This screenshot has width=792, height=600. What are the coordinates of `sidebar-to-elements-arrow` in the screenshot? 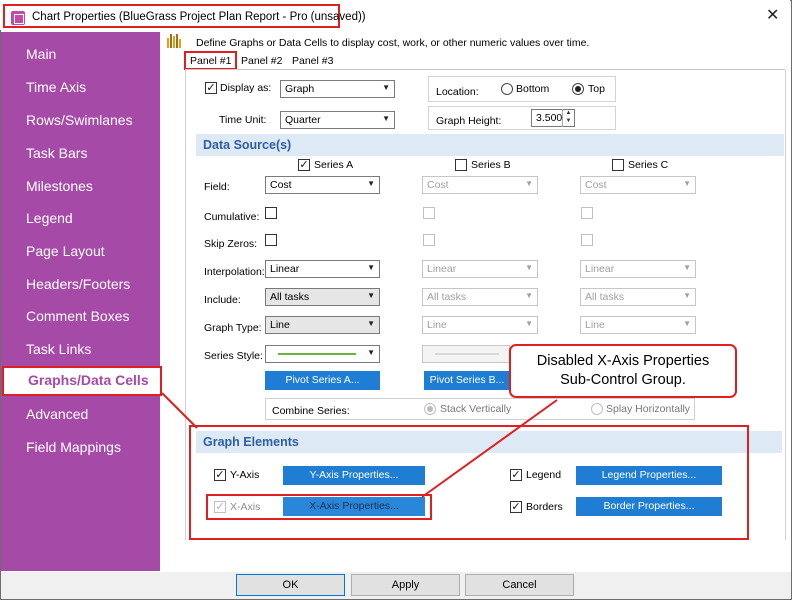 It's located at (179, 410).